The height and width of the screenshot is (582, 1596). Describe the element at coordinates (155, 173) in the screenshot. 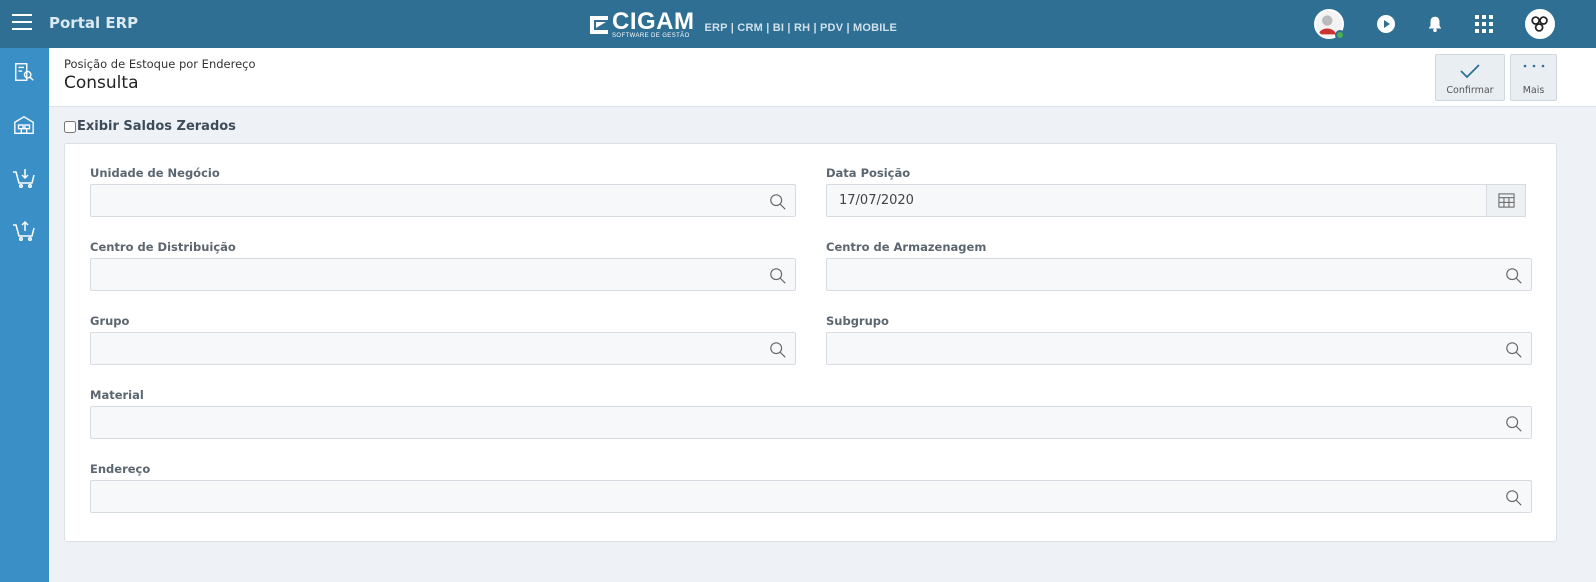

I see `business-unit-label: Unidade de Negócio` at that location.